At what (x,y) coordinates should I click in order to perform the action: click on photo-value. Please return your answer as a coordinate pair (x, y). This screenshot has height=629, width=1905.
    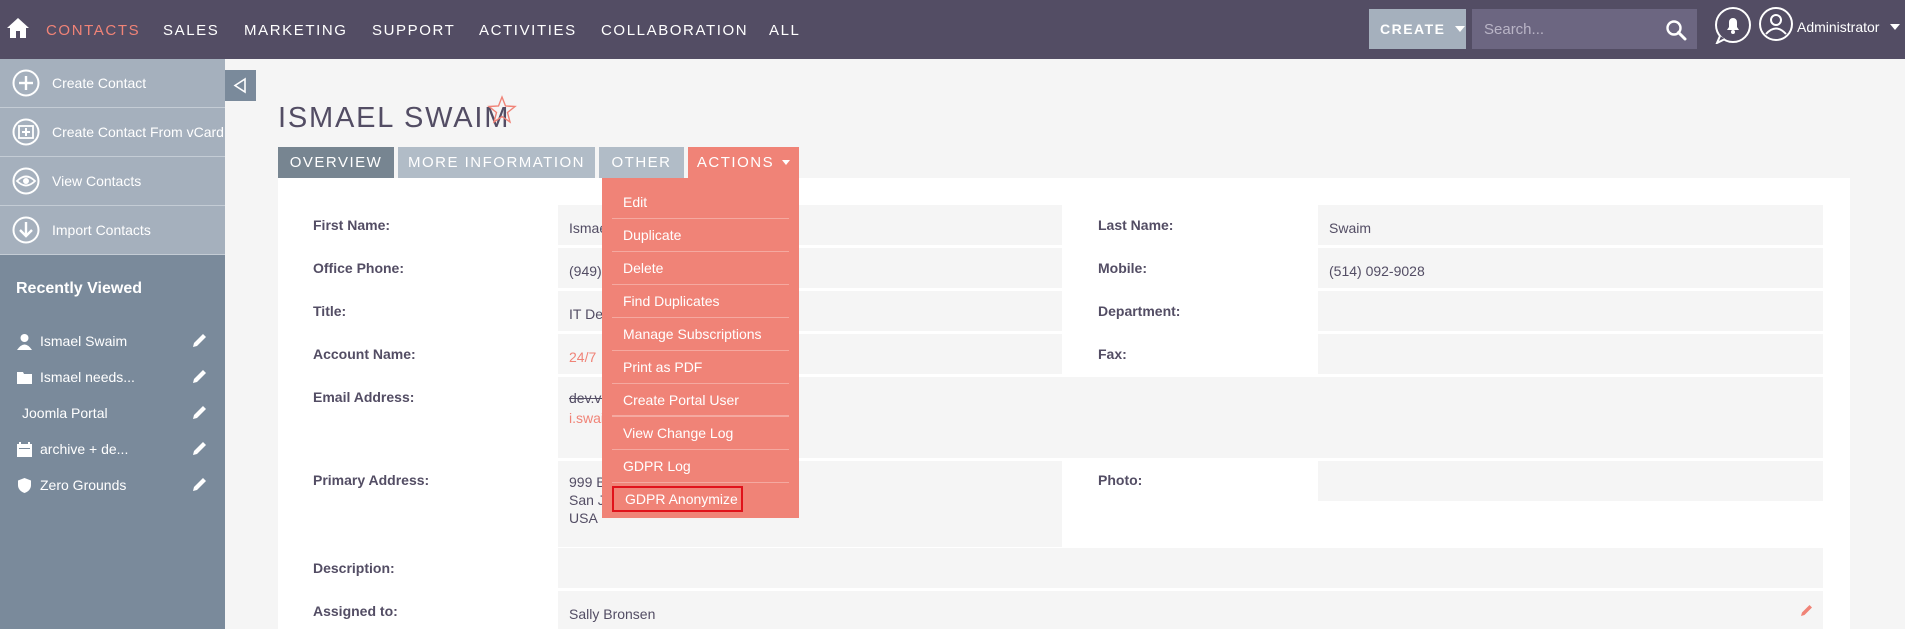
    Looking at the image, I should click on (1570, 481).